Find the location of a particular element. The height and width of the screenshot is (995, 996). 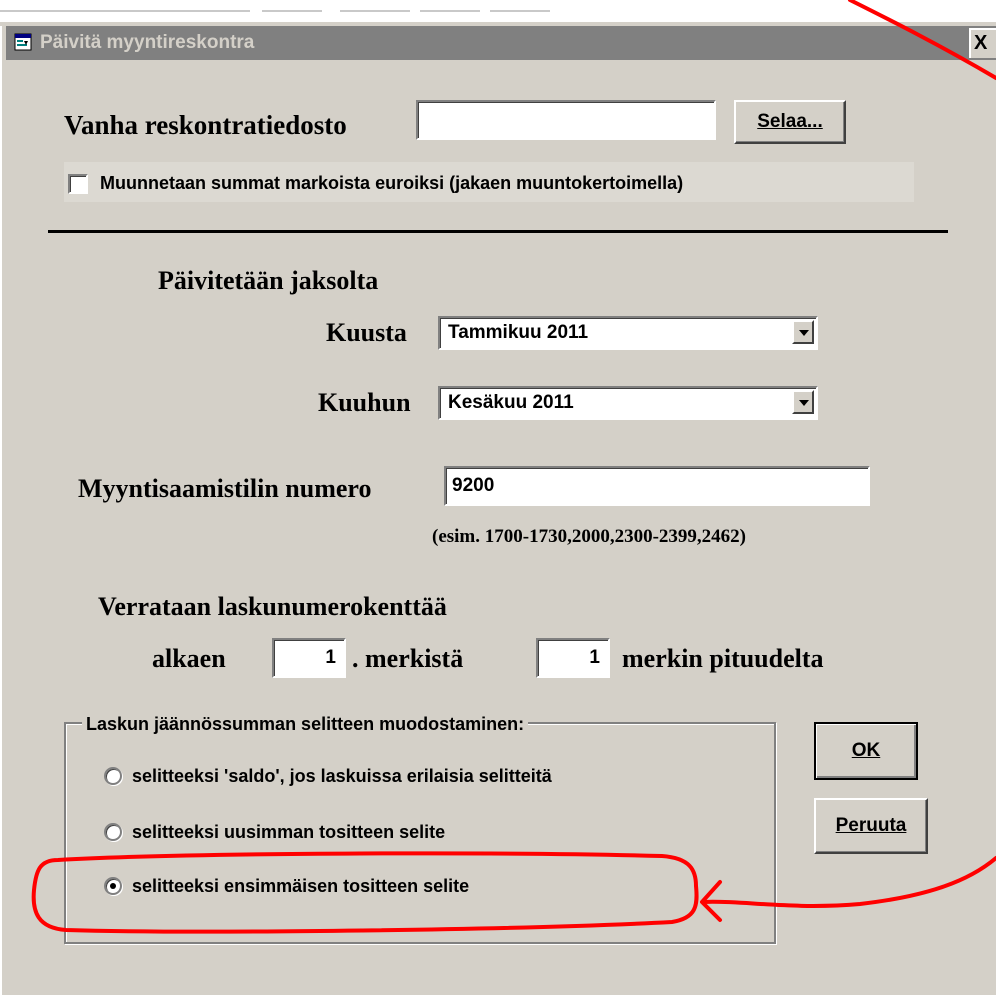

annotation-arrow-line is located at coordinates (849, 882).